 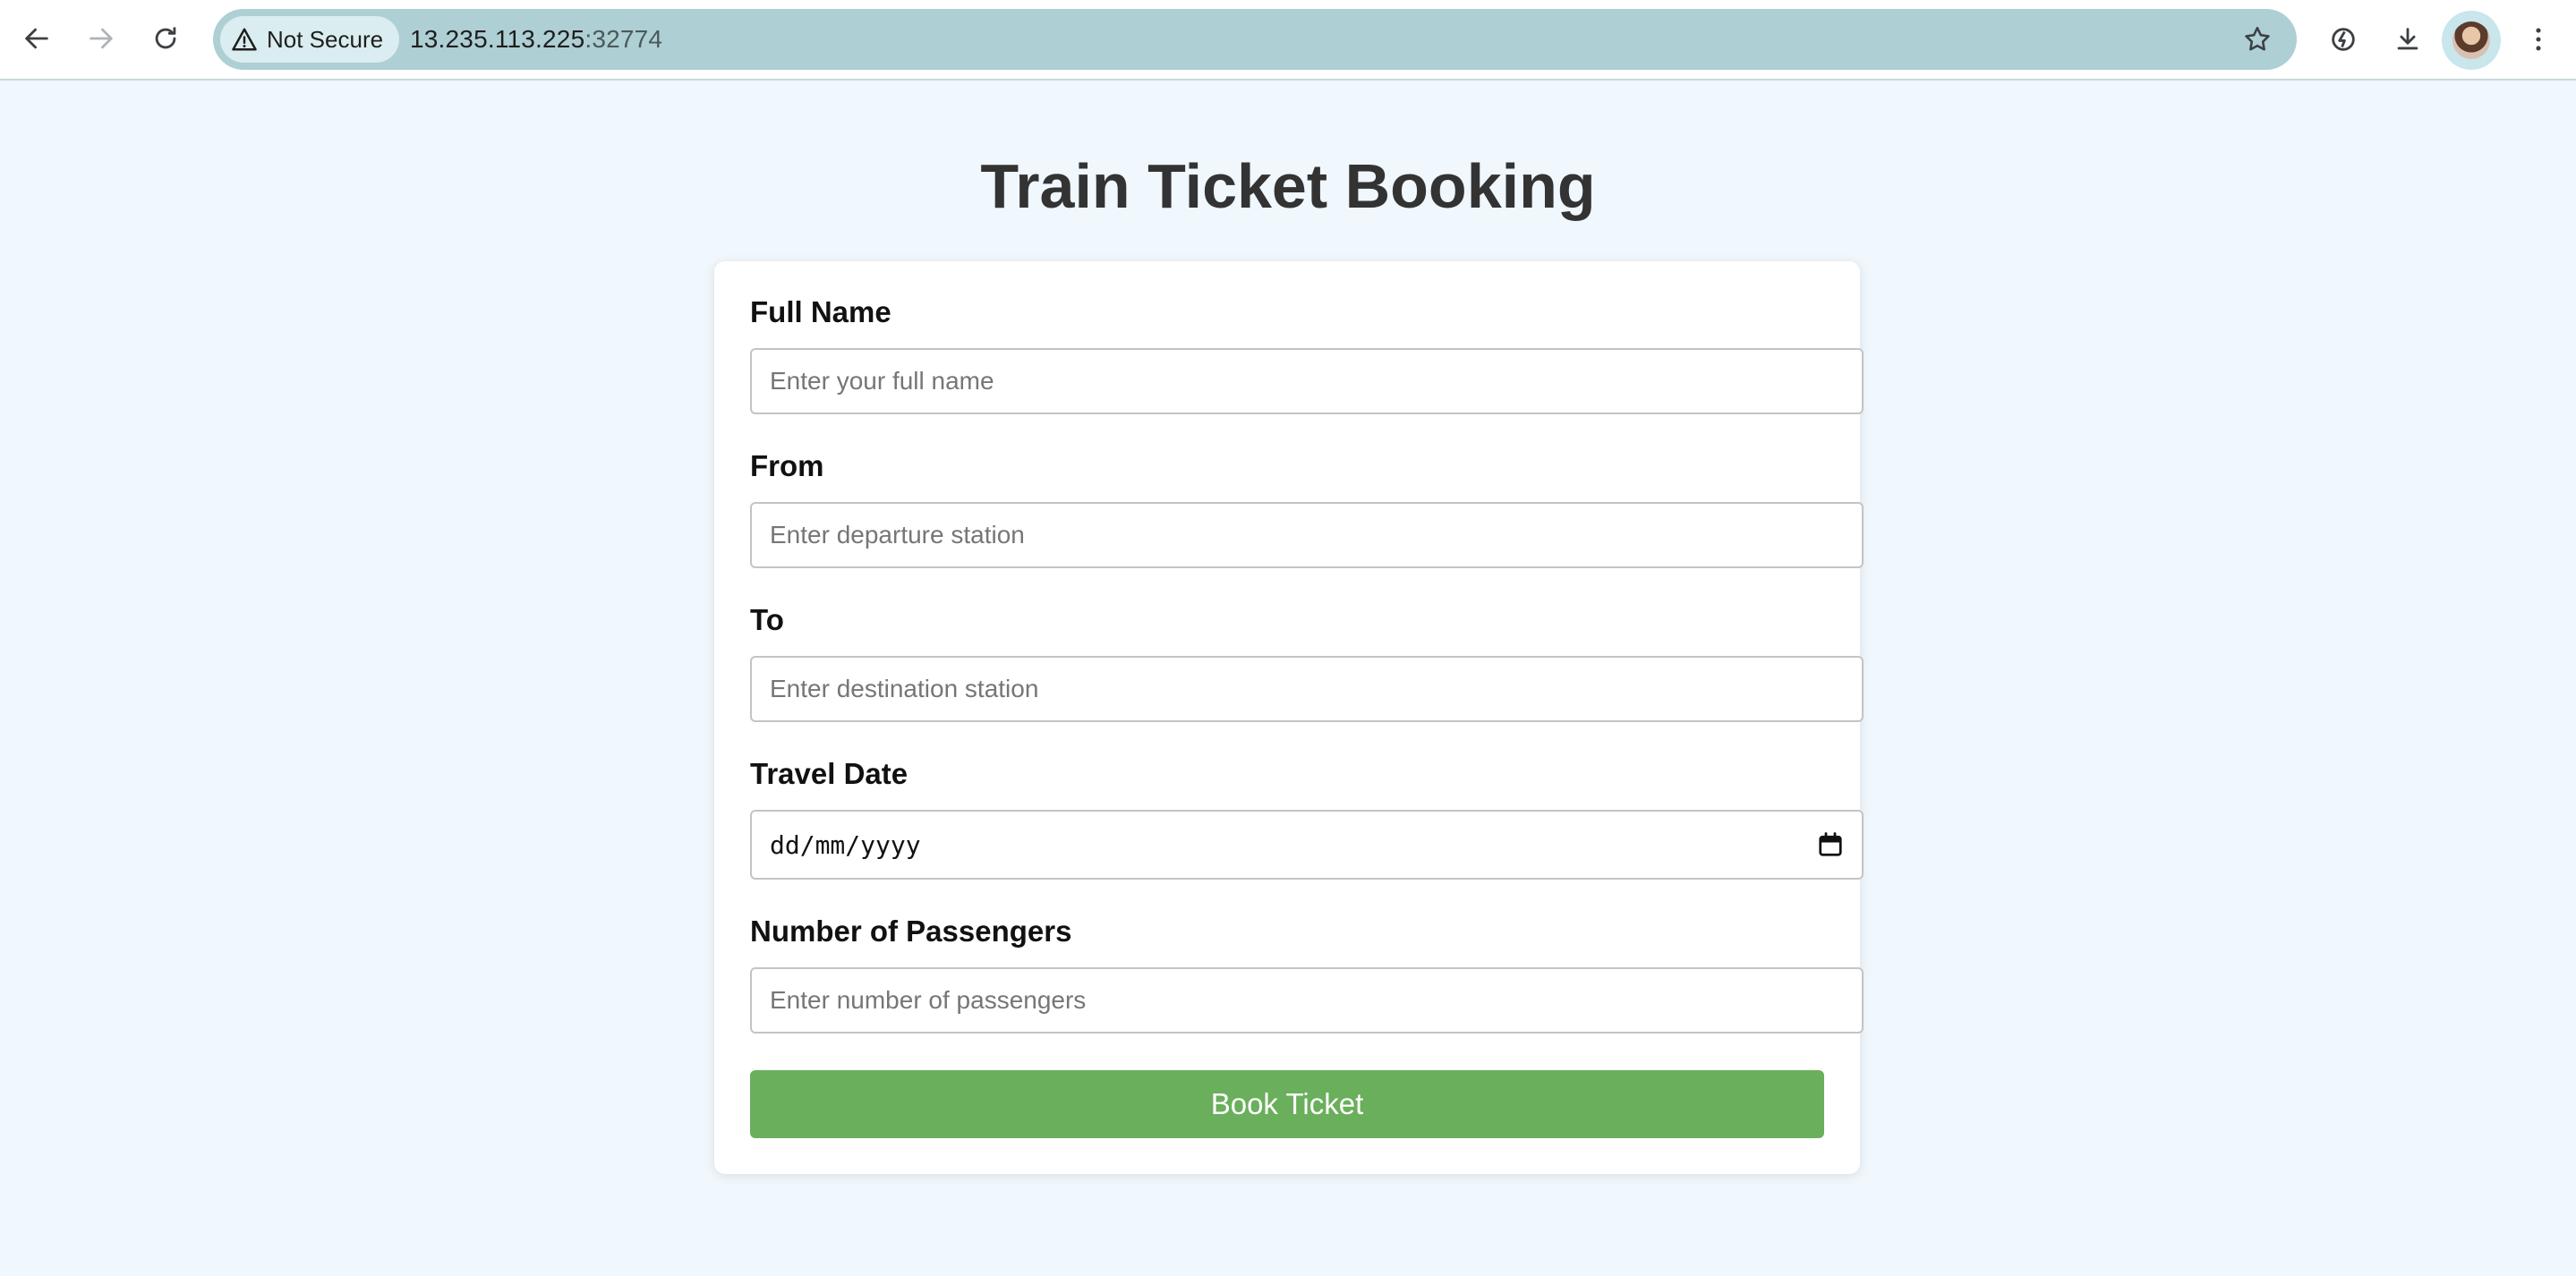 I want to click on profile-button, so click(x=2471, y=40).